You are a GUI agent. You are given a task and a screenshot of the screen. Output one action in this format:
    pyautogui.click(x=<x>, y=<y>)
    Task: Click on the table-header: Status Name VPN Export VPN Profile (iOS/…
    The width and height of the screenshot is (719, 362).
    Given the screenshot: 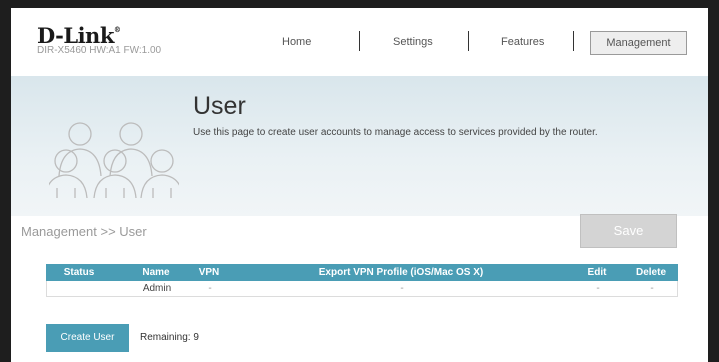 What is the action you would take?
    pyautogui.click(x=362, y=272)
    